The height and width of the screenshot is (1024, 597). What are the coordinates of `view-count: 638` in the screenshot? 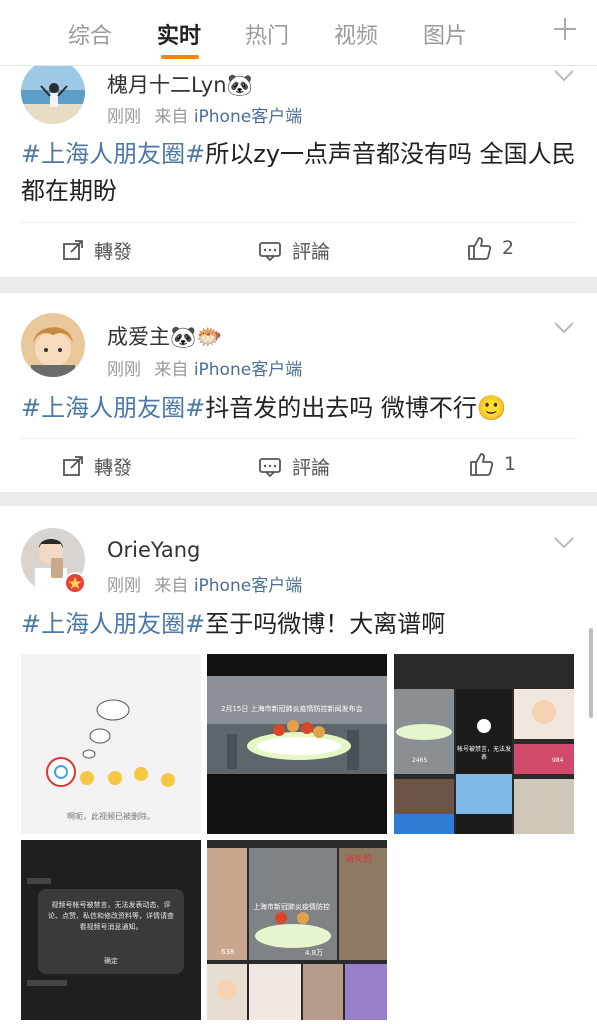 It's located at (228, 952).